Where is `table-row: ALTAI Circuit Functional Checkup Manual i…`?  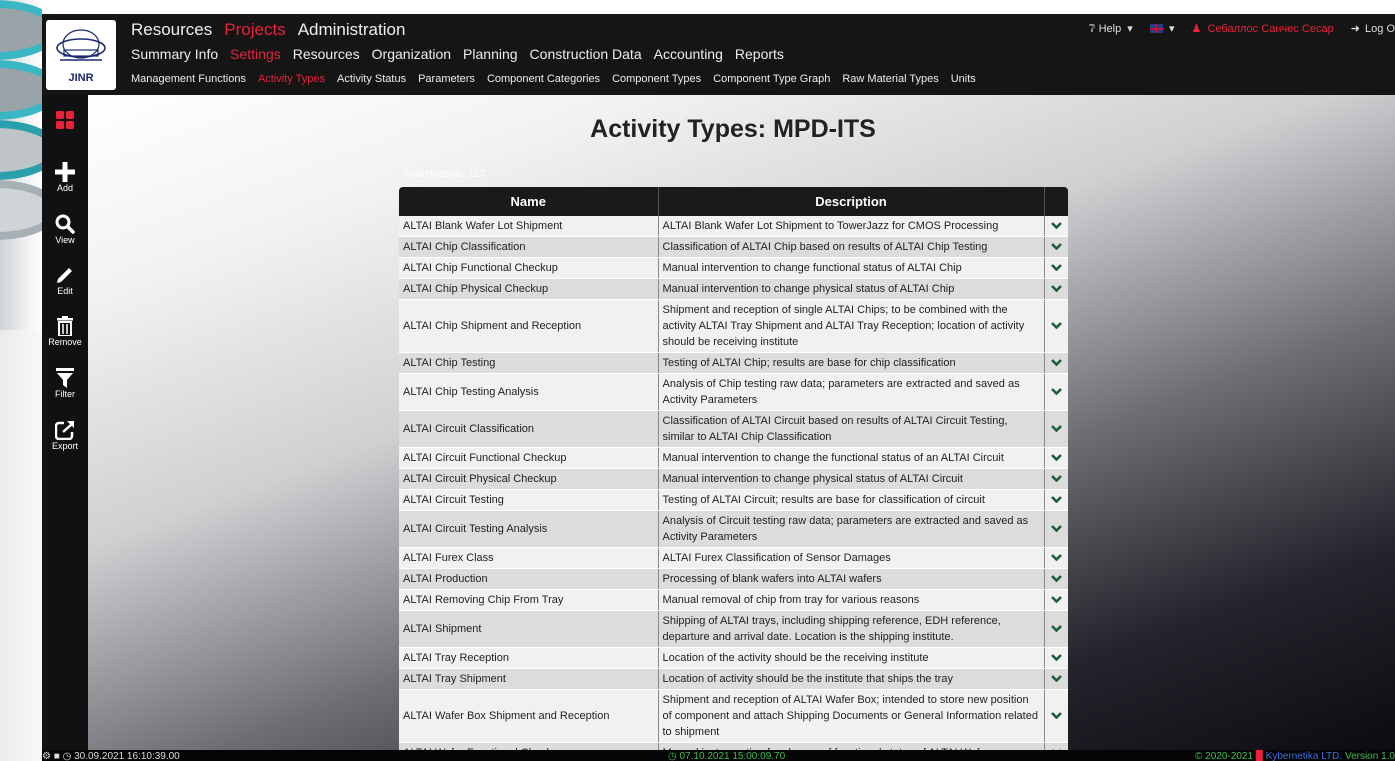 table-row: ALTAI Circuit Functional Checkup Manual i… is located at coordinates (733, 458).